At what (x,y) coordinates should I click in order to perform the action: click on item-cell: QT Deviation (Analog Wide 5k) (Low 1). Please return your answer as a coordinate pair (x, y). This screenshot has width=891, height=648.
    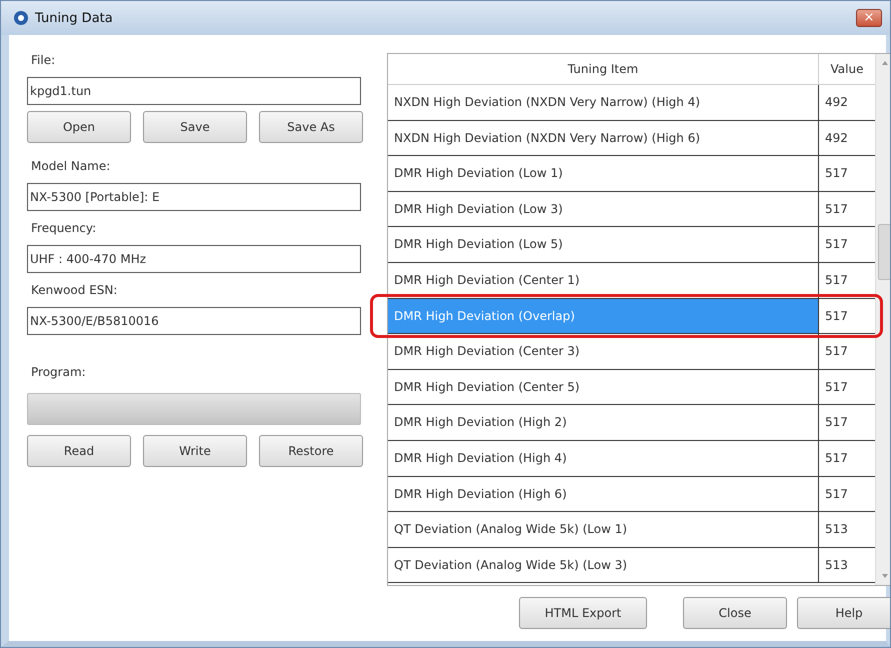
    Looking at the image, I should click on (603, 529).